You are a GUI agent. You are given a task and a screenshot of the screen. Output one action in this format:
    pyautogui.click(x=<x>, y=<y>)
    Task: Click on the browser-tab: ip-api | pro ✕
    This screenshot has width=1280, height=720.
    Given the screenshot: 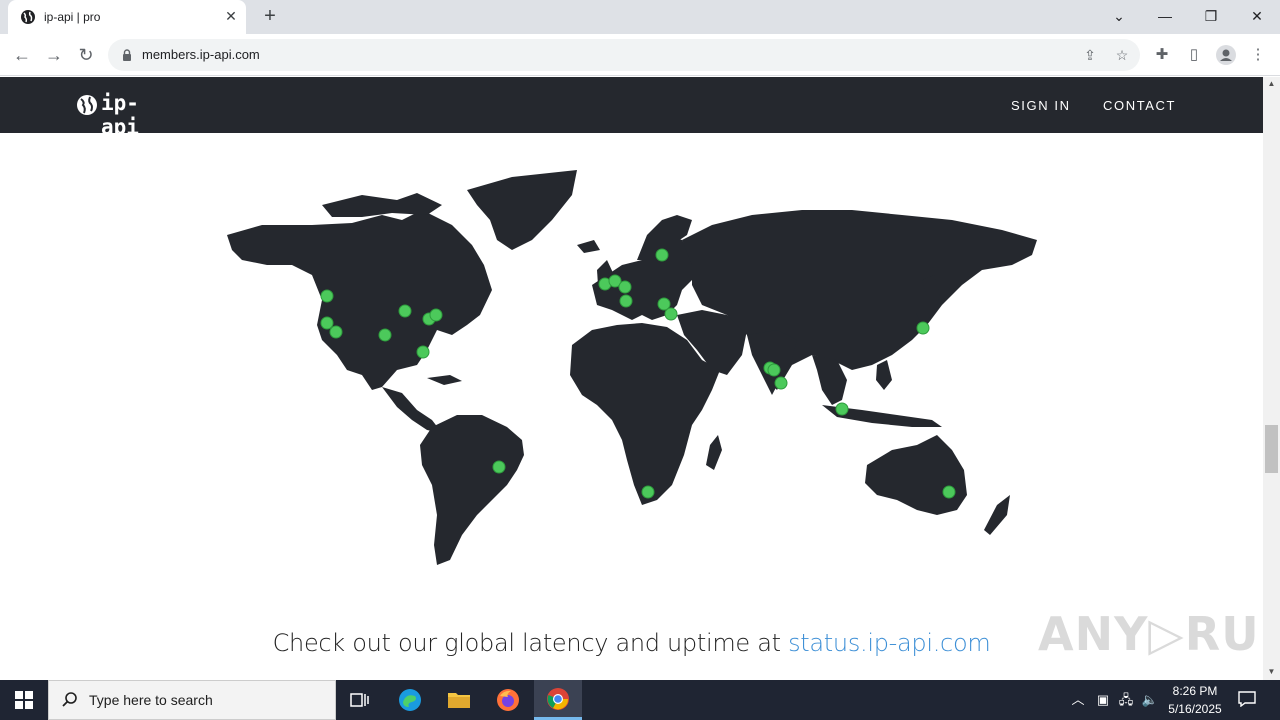 What is the action you would take?
    pyautogui.click(x=127, y=17)
    